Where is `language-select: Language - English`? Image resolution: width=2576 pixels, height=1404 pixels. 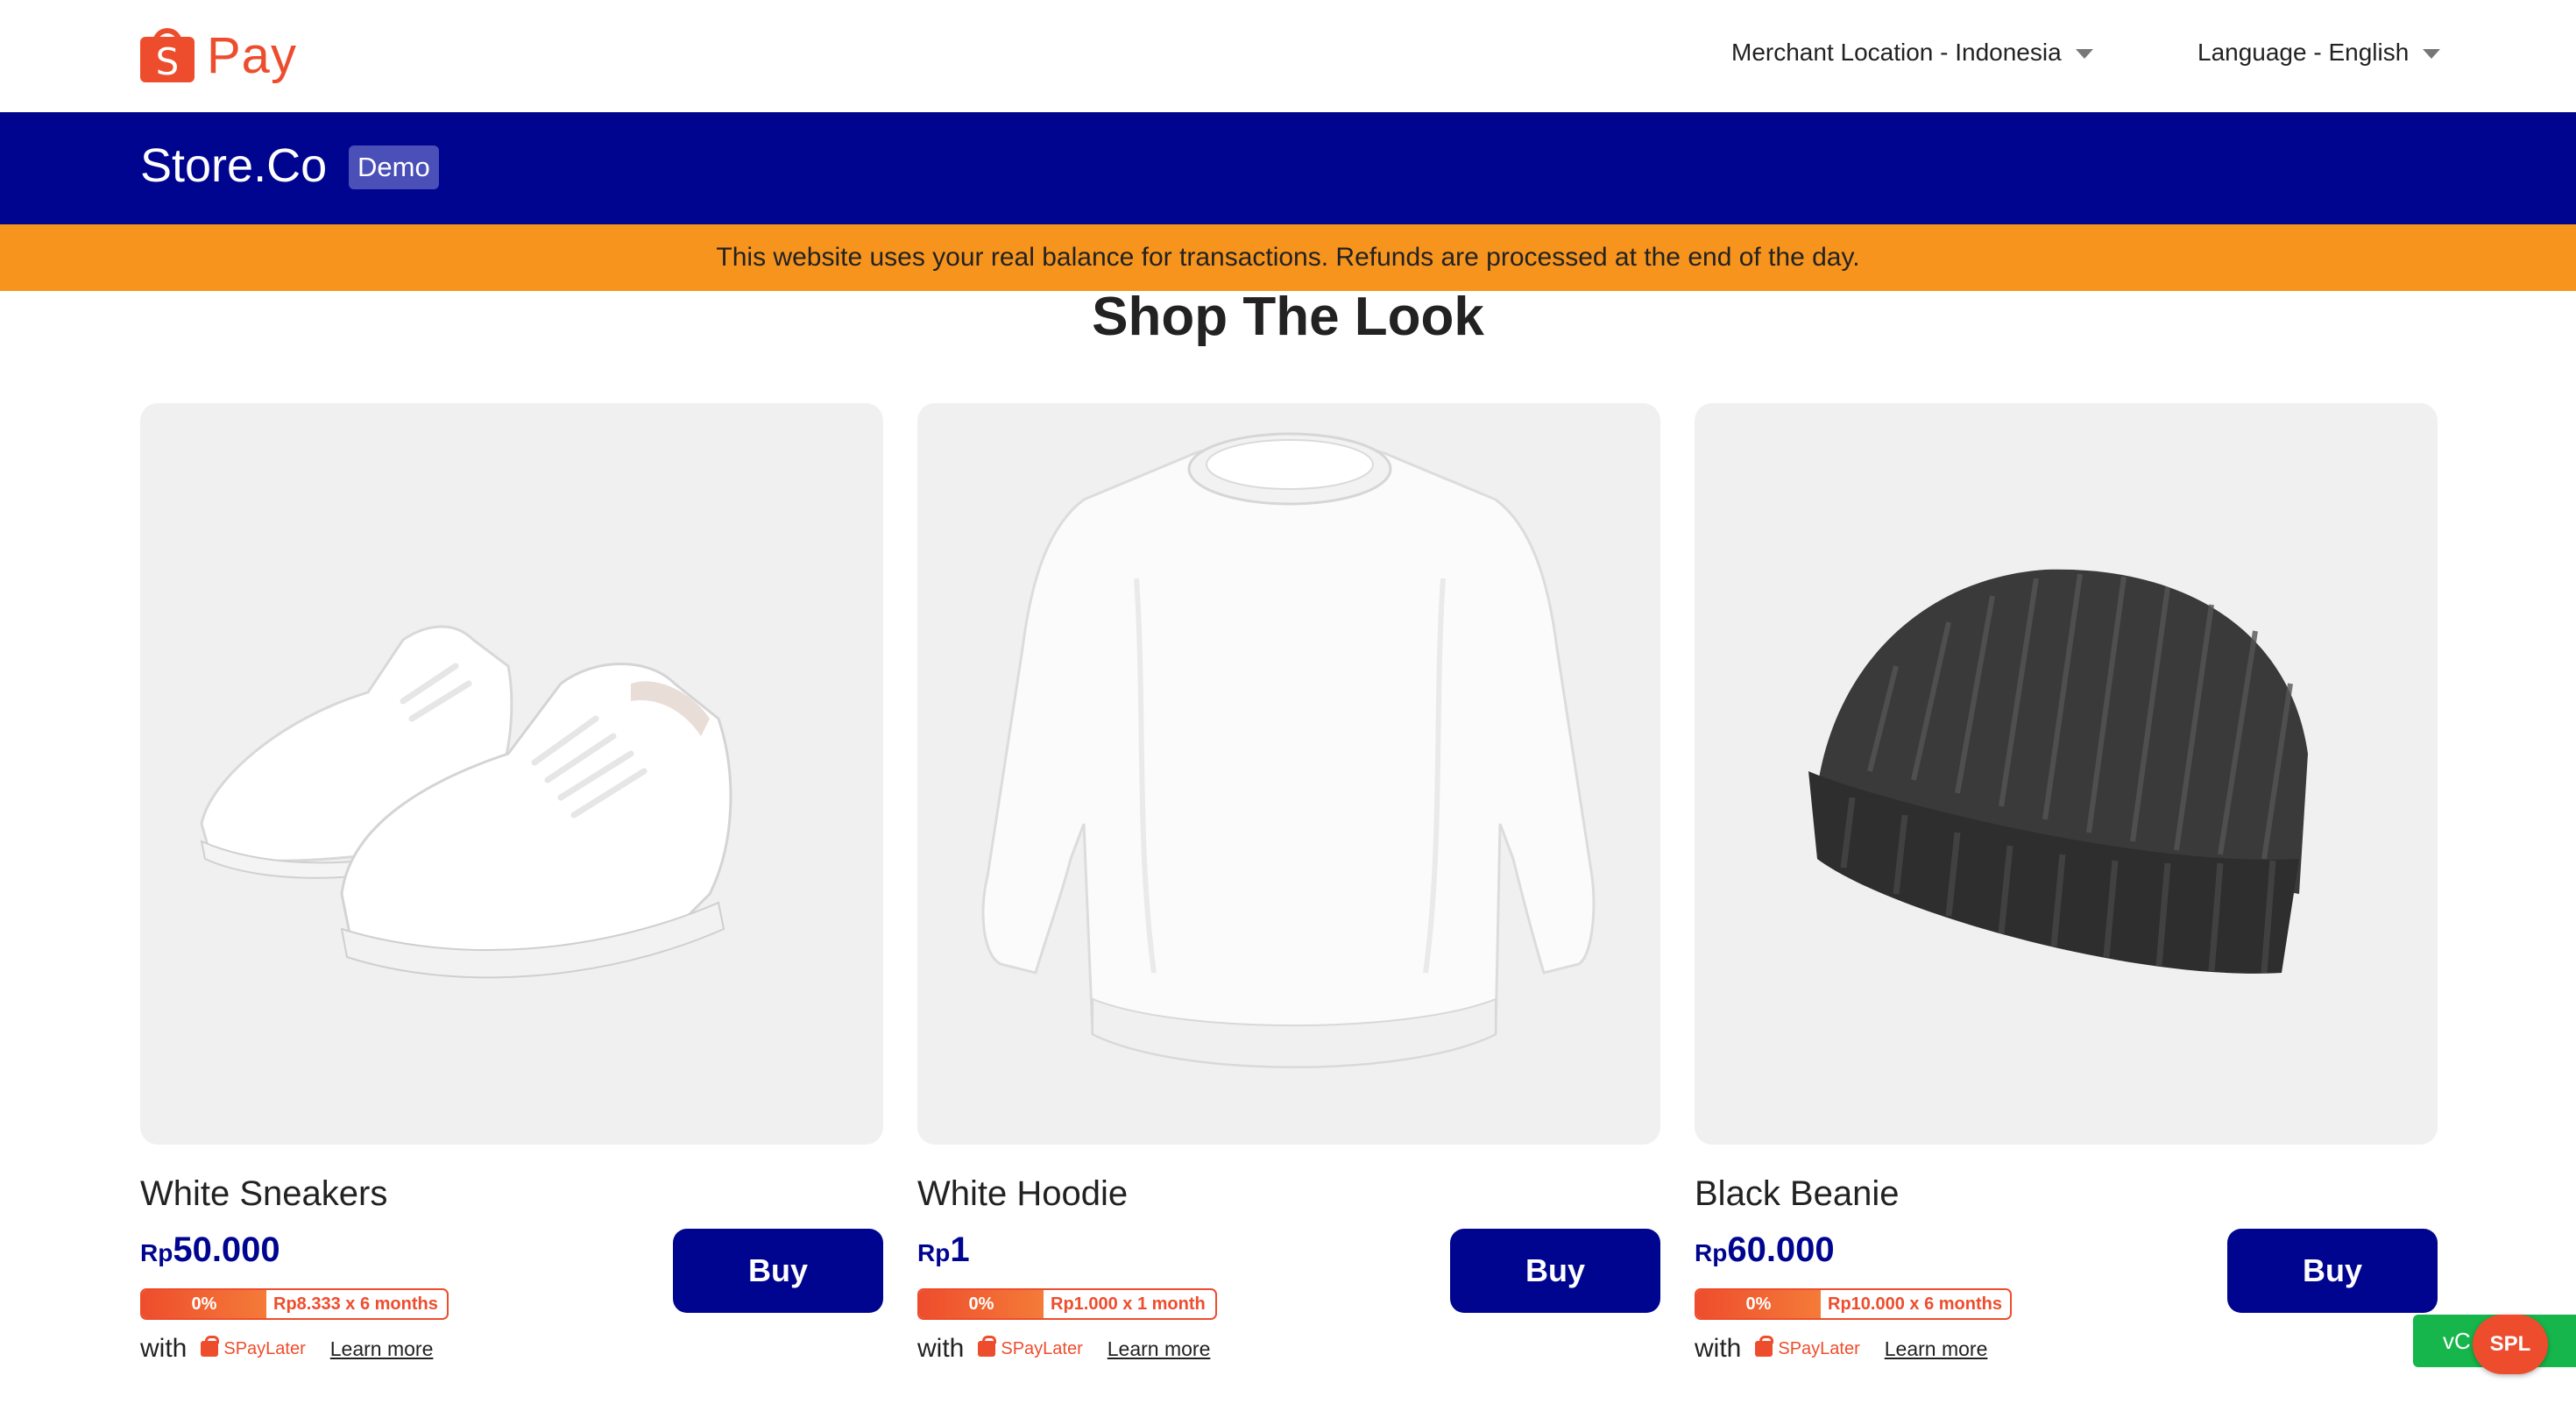 language-select: Language - English is located at coordinates (2319, 53).